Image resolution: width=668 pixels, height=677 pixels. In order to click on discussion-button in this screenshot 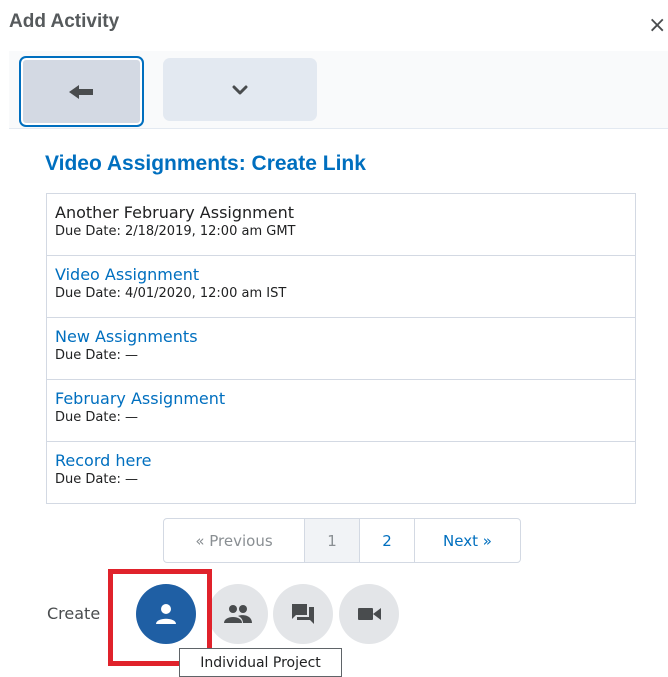, I will do `click(303, 614)`.